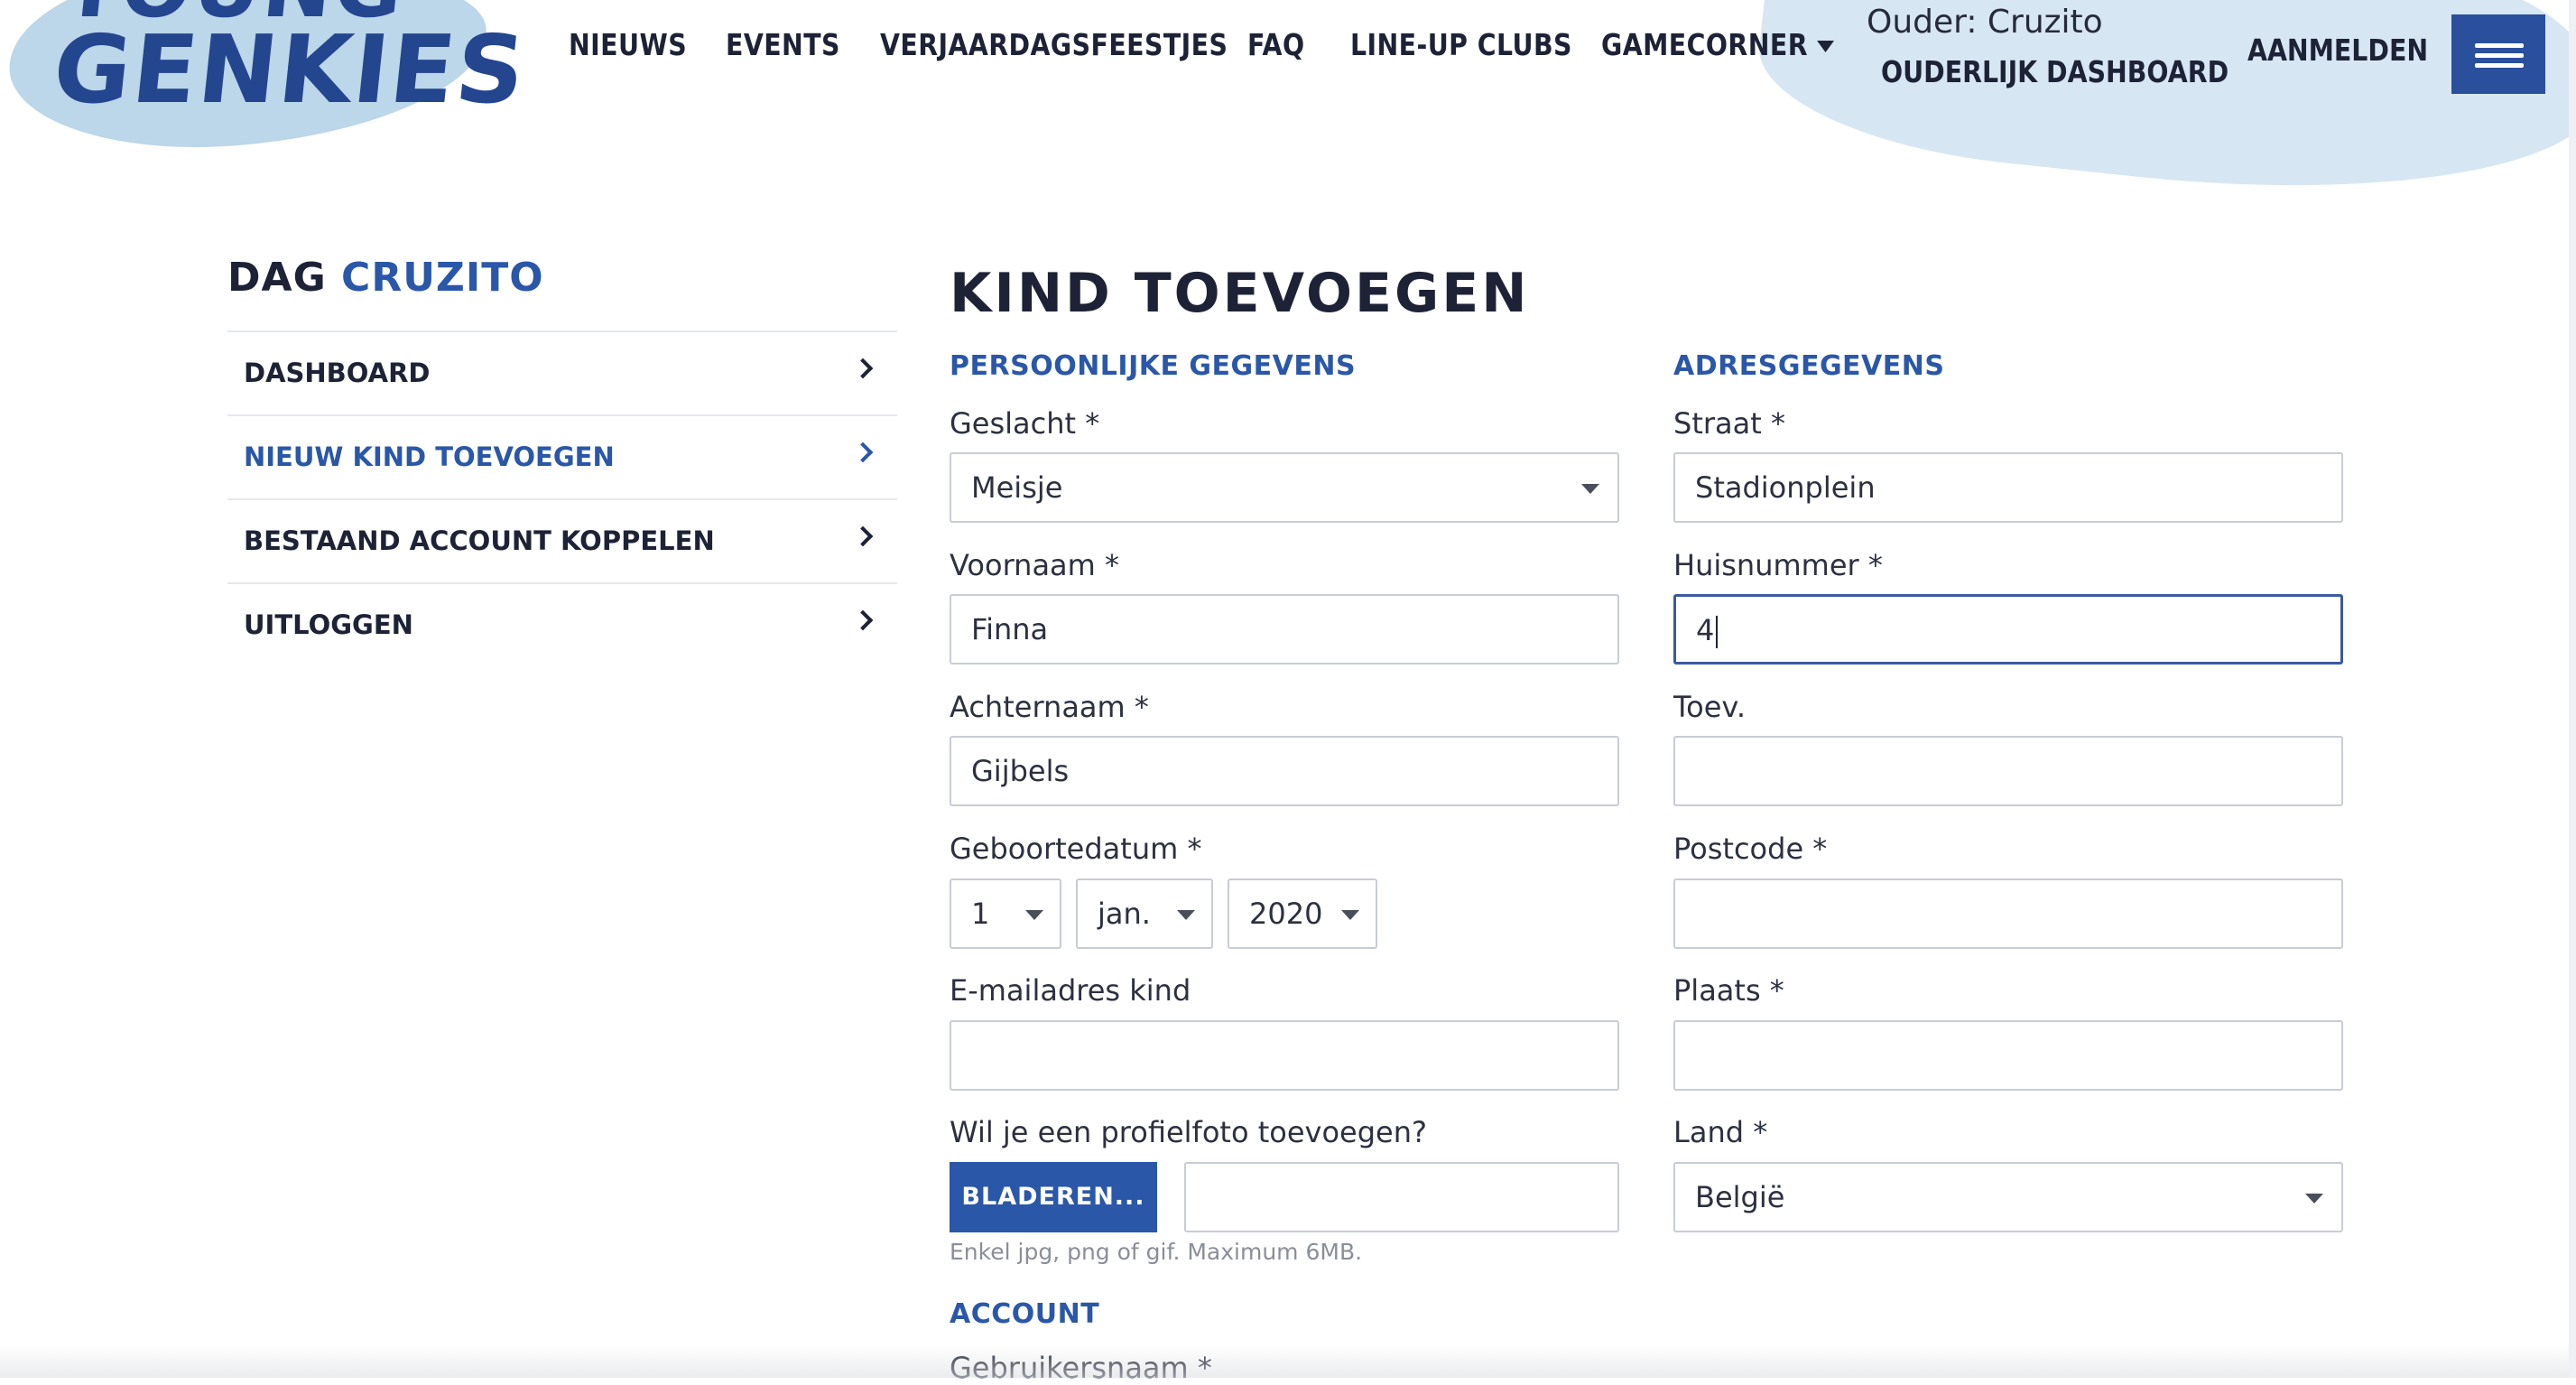 This screenshot has height=1385, width=2576. What do you see at coordinates (1717, 632) in the screenshot?
I see `text-cursor` at bounding box center [1717, 632].